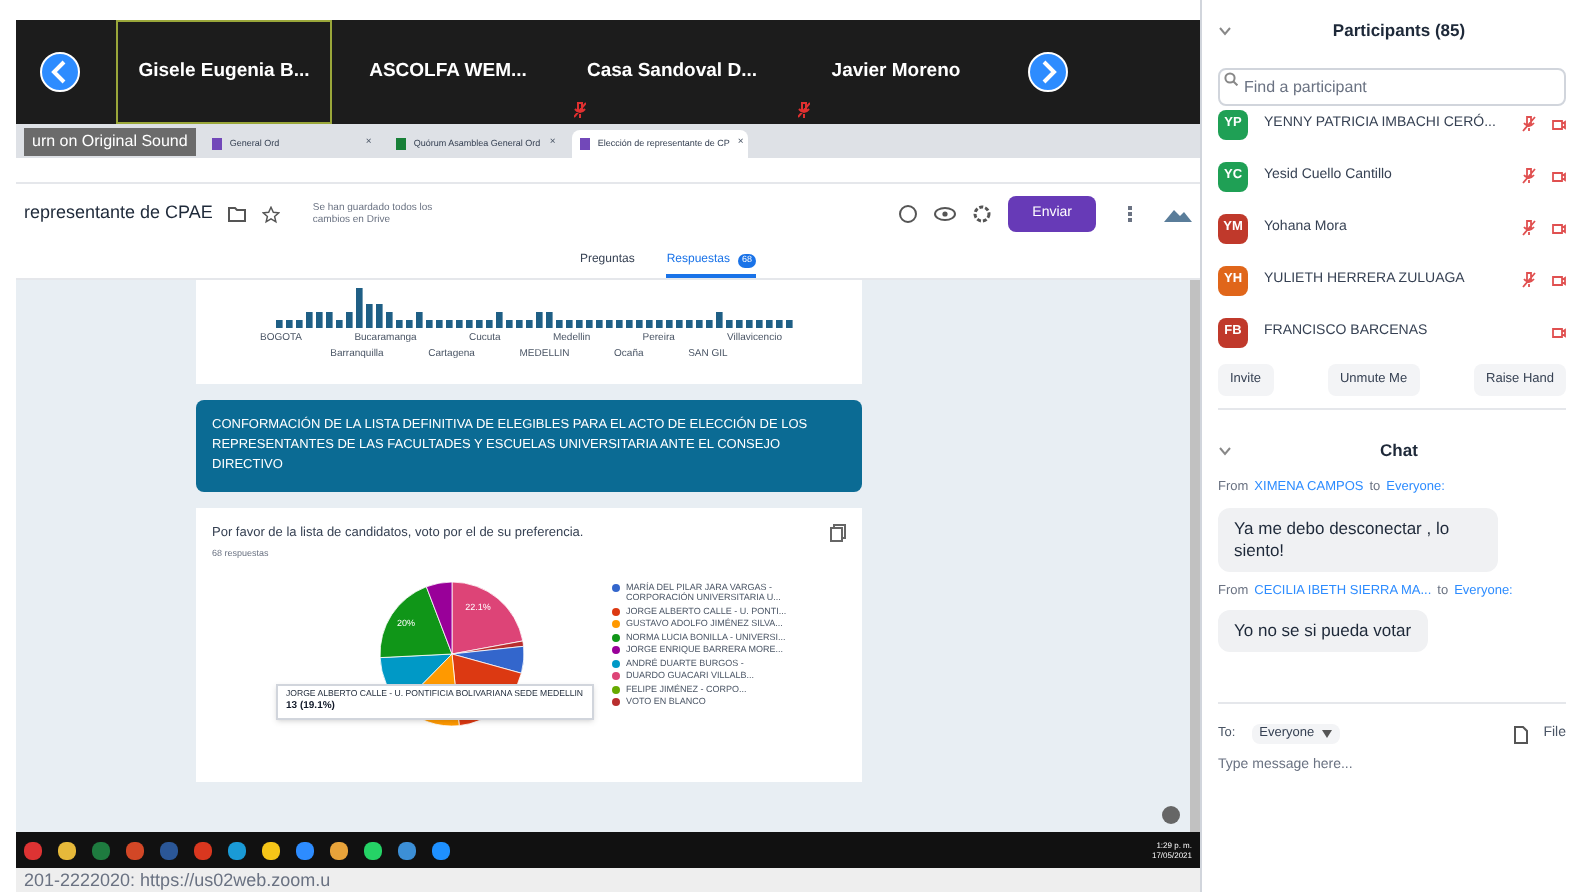  What do you see at coordinates (110, 141) in the screenshot?
I see `original-sound-button: urn on Original Sound` at bounding box center [110, 141].